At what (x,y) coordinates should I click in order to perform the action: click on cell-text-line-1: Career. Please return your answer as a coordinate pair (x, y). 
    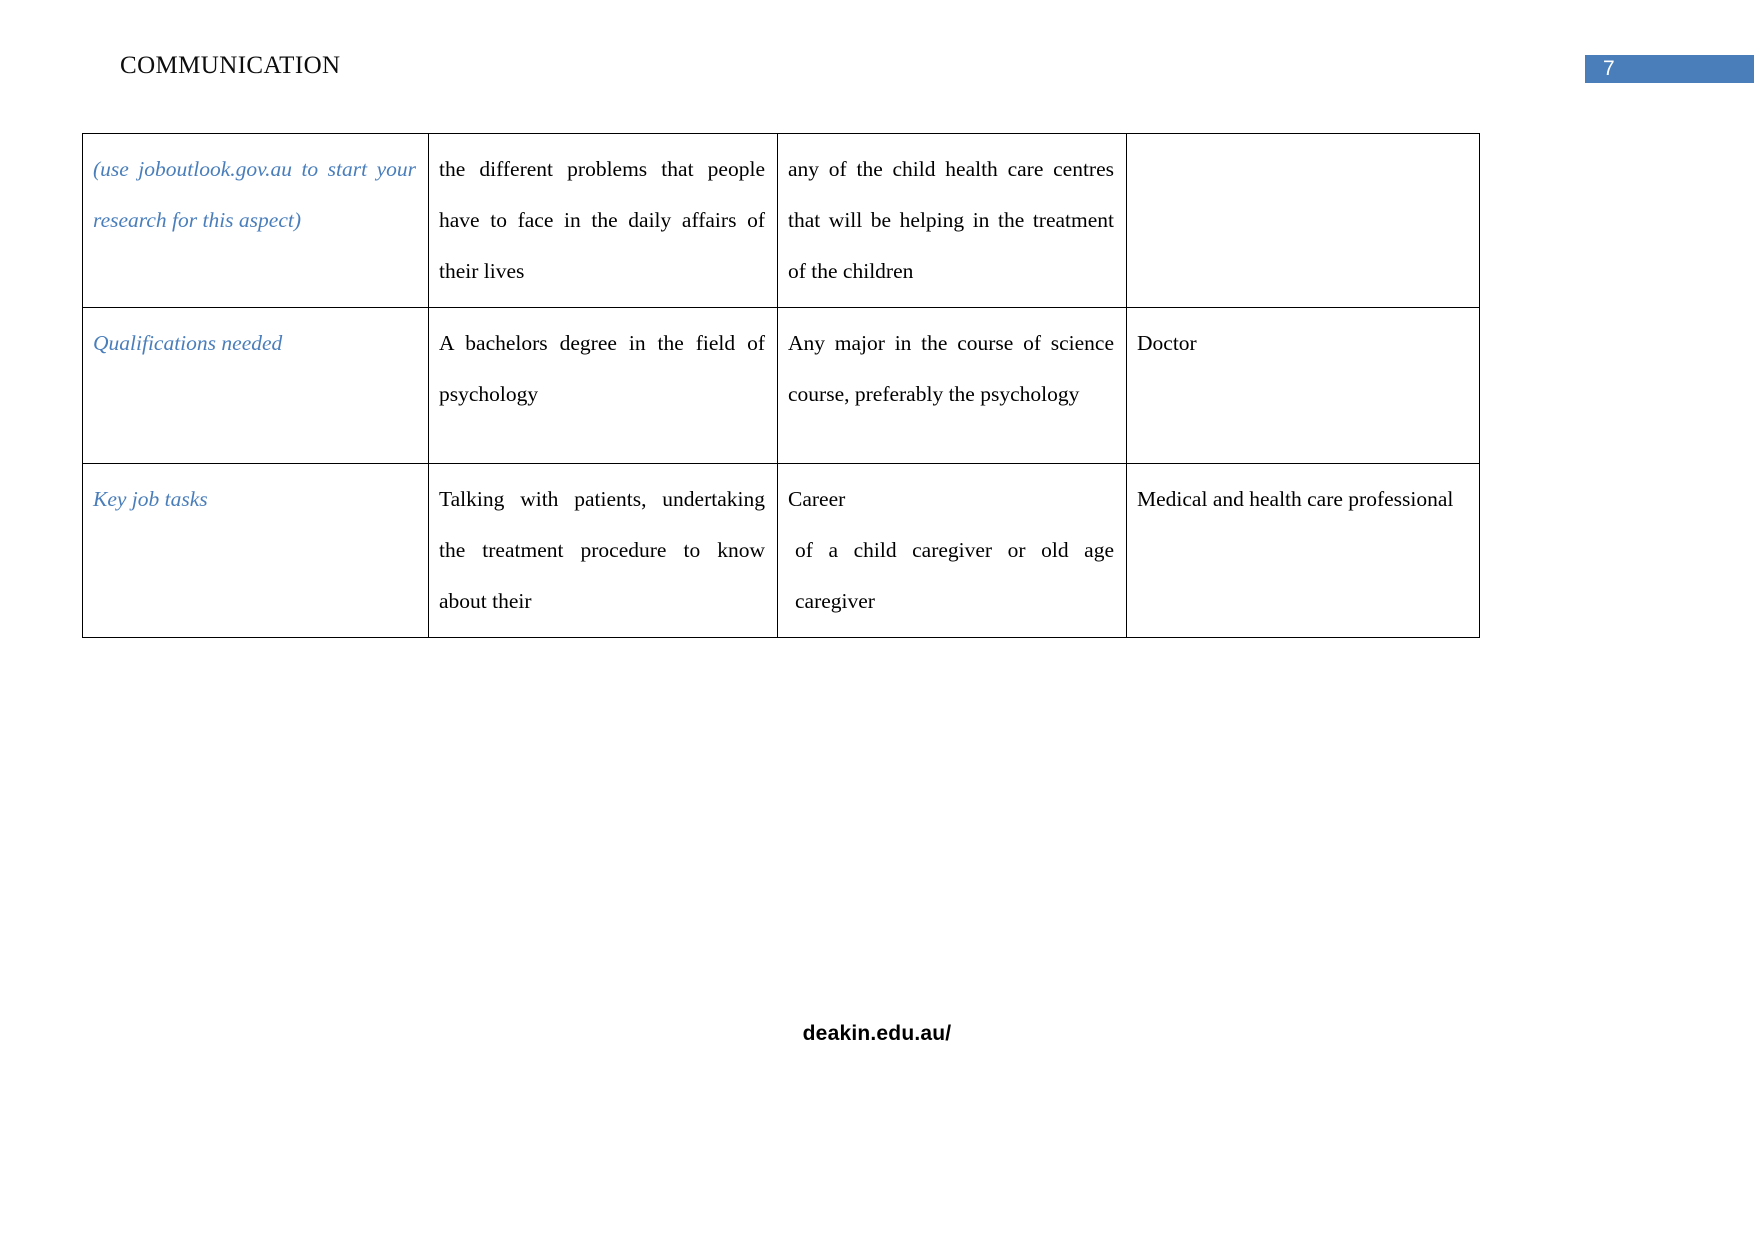
    Looking at the image, I should click on (817, 499).